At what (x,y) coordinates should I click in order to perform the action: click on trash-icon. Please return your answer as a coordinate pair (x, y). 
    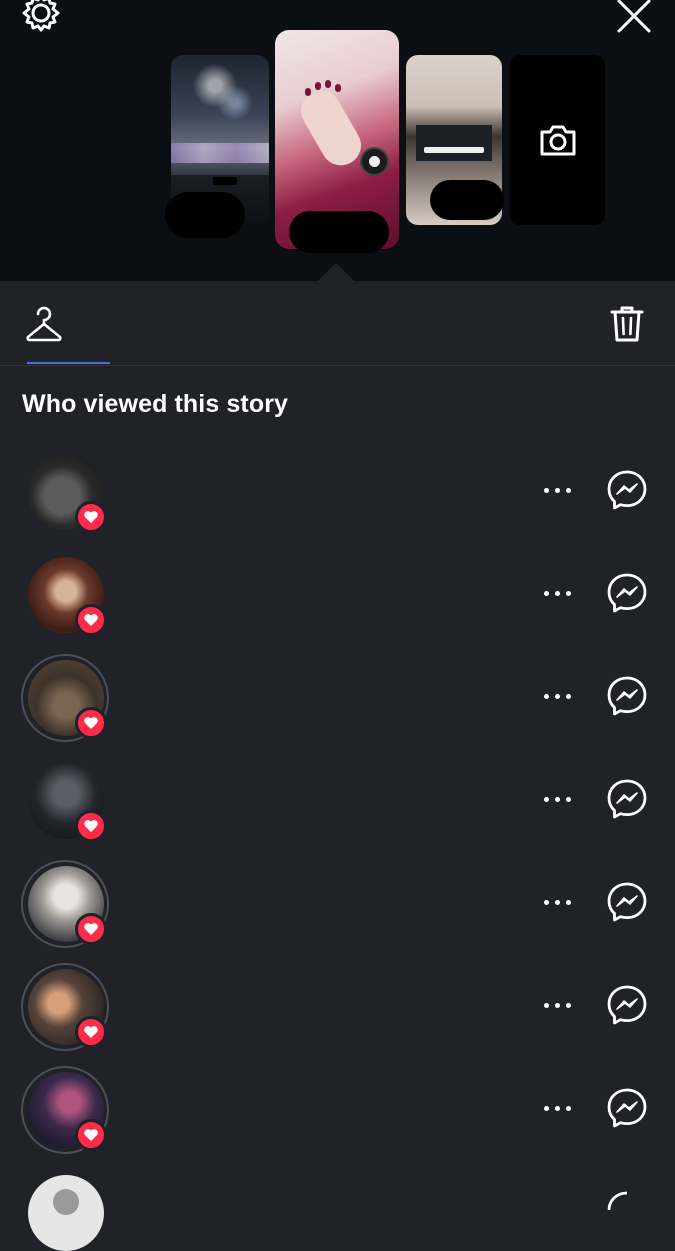
    Looking at the image, I should click on (627, 324).